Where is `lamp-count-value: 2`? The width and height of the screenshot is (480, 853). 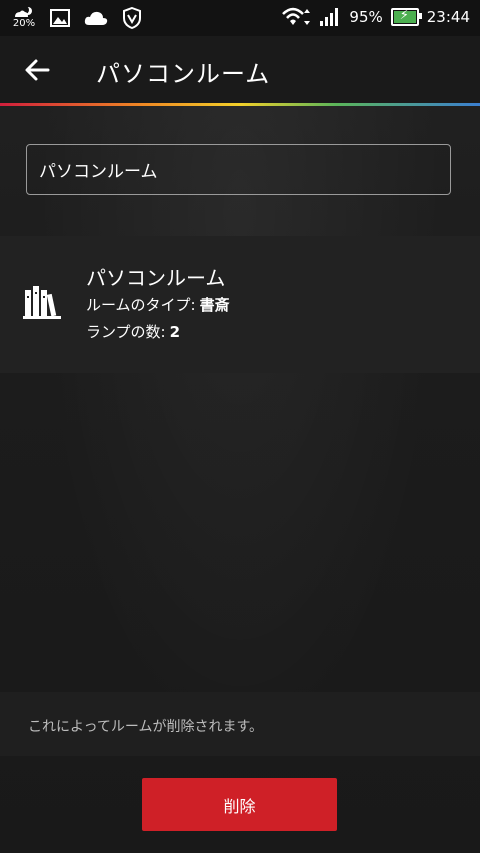
lamp-count-value: 2 is located at coordinates (175, 332).